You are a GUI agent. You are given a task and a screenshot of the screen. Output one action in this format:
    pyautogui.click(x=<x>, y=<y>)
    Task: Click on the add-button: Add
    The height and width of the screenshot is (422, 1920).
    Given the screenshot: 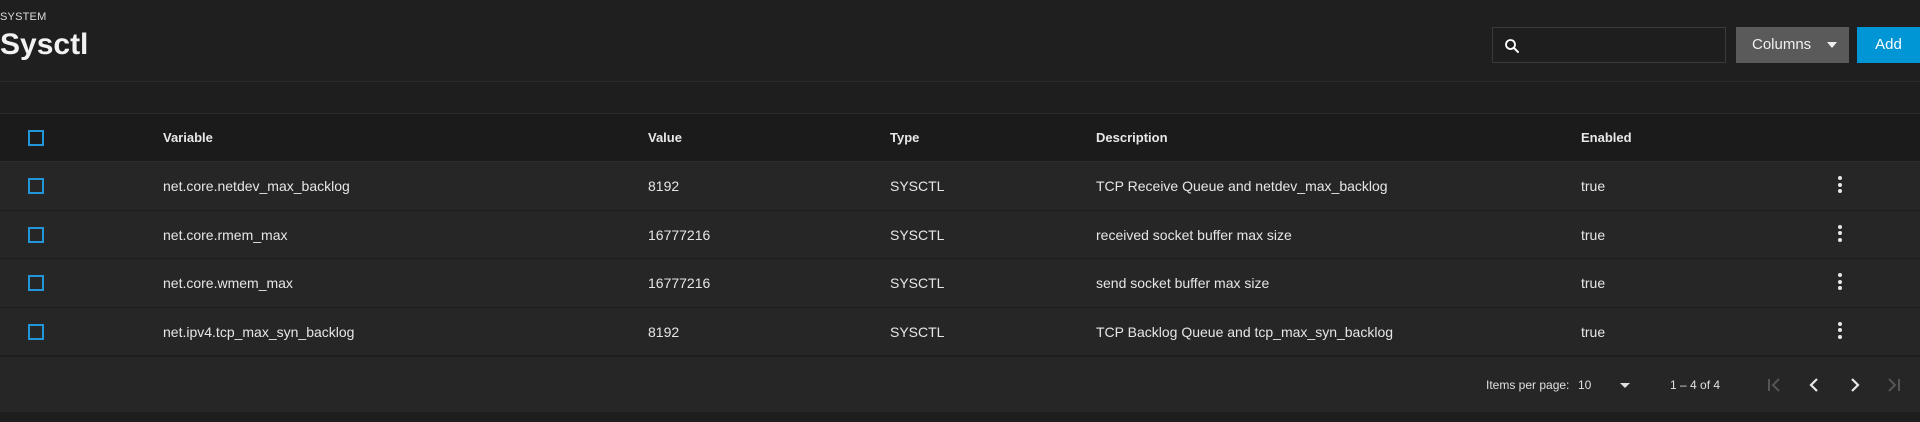 What is the action you would take?
    pyautogui.click(x=1888, y=45)
    